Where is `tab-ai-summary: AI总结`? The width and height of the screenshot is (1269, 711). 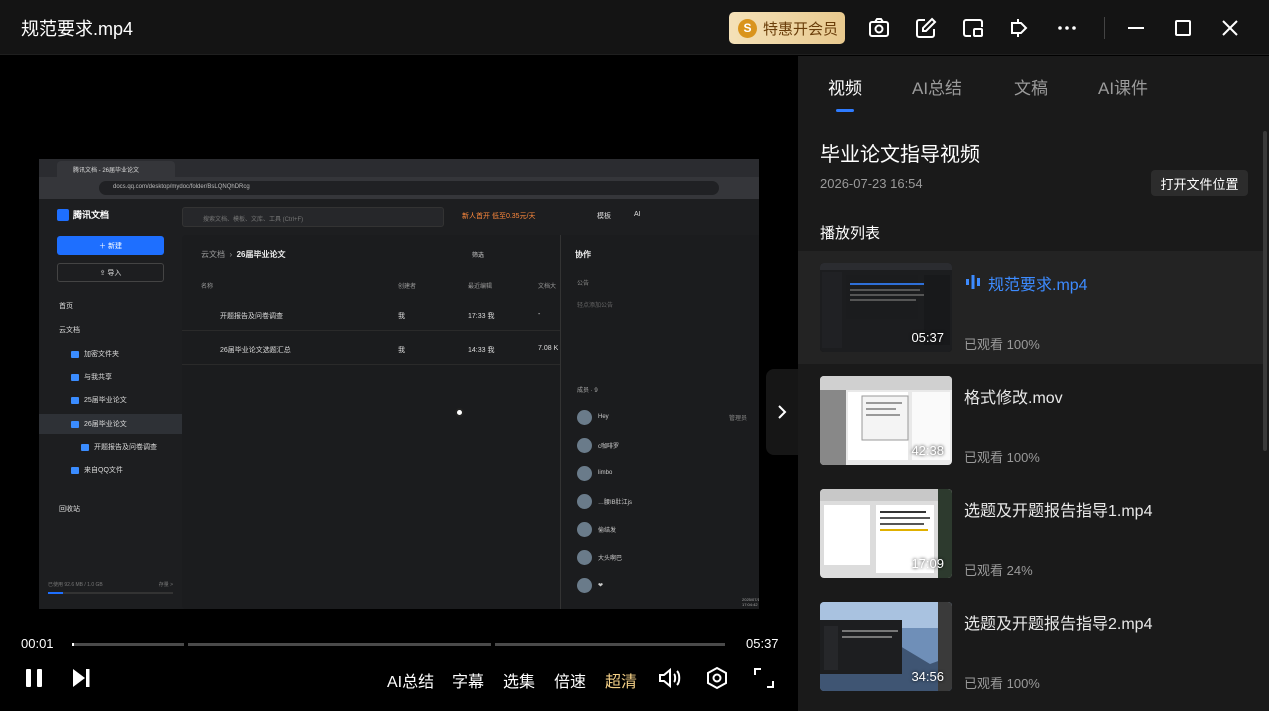
tab-ai-summary: AI总结 is located at coordinates (937, 86).